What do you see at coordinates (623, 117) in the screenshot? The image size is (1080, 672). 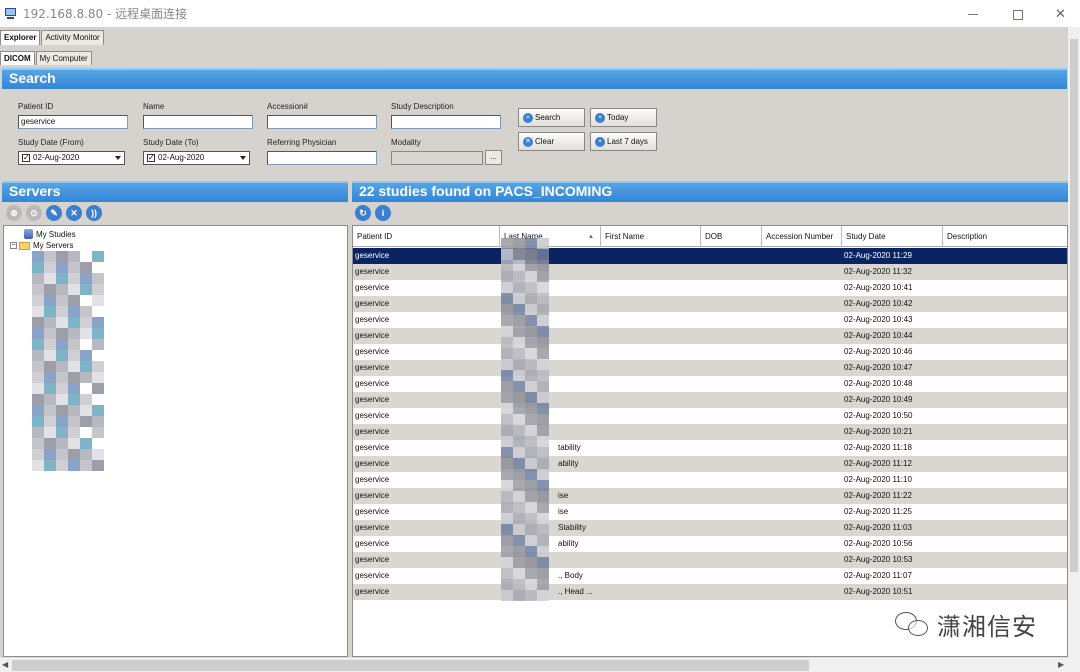 I see `today-button: ▪ Today` at bounding box center [623, 117].